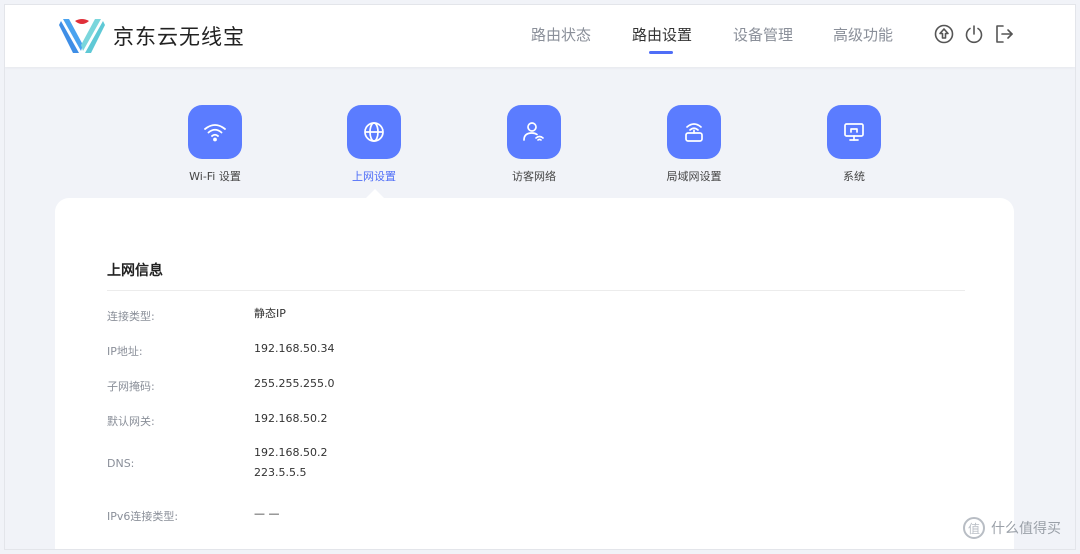 This screenshot has width=1080, height=554. What do you see at coordinates (763, 34) in the screenshot?
I see `nav-device-management: 设备管理` at bounding box center [763, 34].